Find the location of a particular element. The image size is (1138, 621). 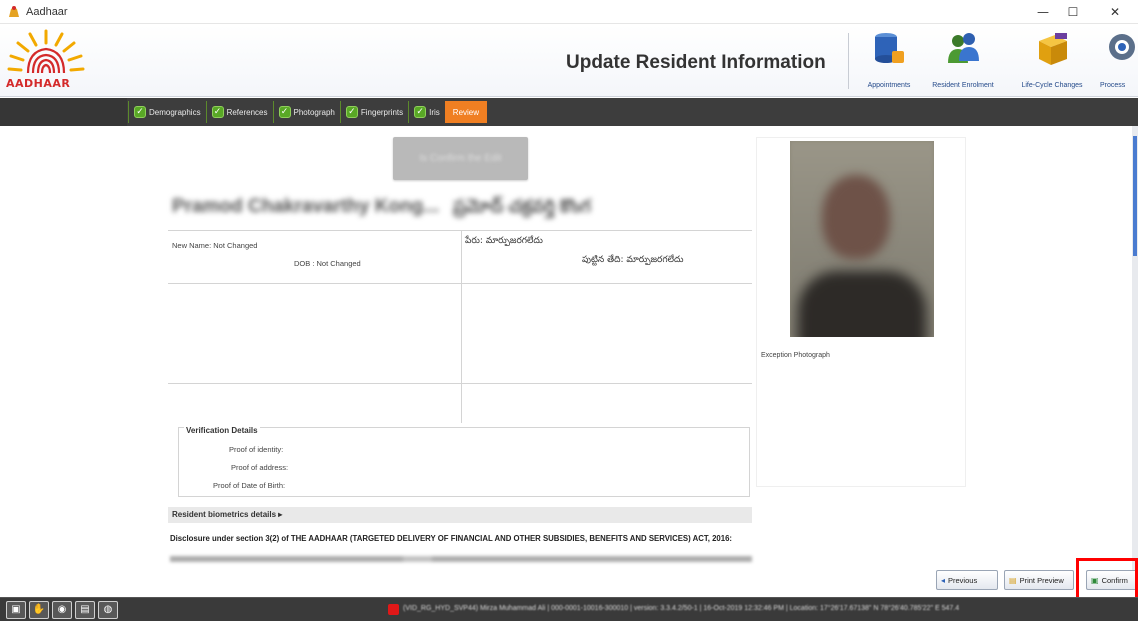

camera-icon: ▣ is located at coordinates (16, 610).